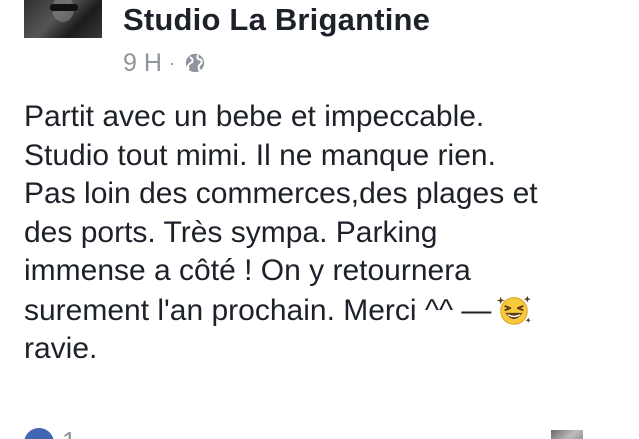 Image resolution: width=639 pixels, height=439 pixels. Describe the element at coordinates (567, 434) in the screenshot. I see `commenter-avatar` at that location.